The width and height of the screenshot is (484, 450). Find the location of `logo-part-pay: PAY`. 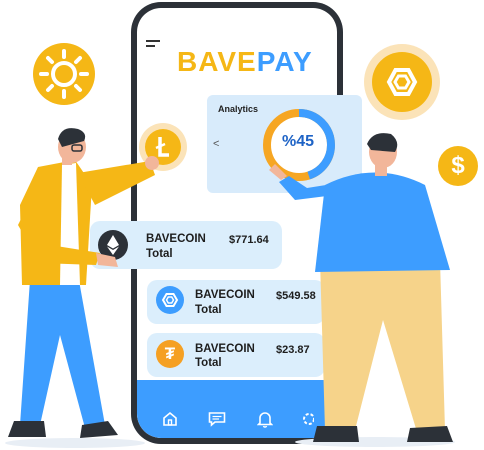

logo-part-pay: PAY is located at coordinates (284, 61).